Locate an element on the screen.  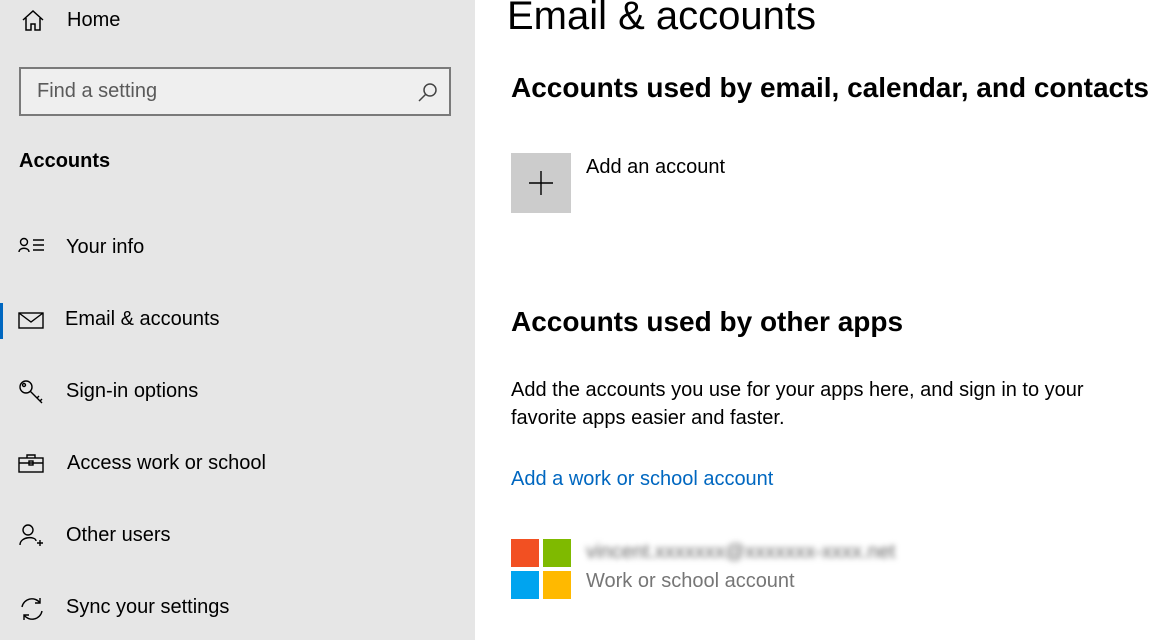
plus-icon is located at coordinates (541, 183).